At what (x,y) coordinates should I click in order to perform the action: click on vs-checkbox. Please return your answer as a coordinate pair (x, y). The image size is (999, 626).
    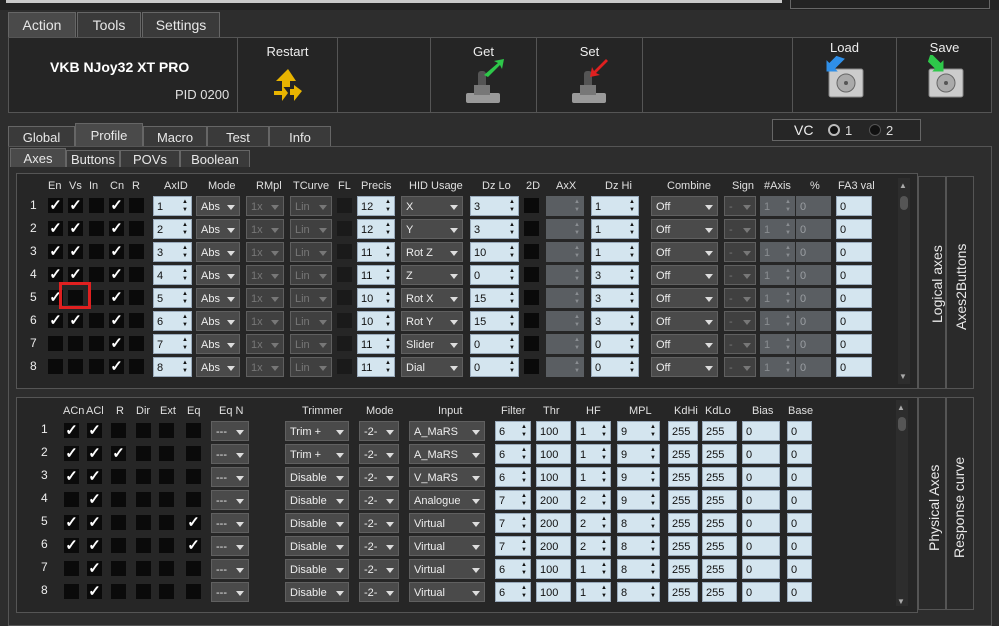
    Looking at the image, I should click on (75, 343).